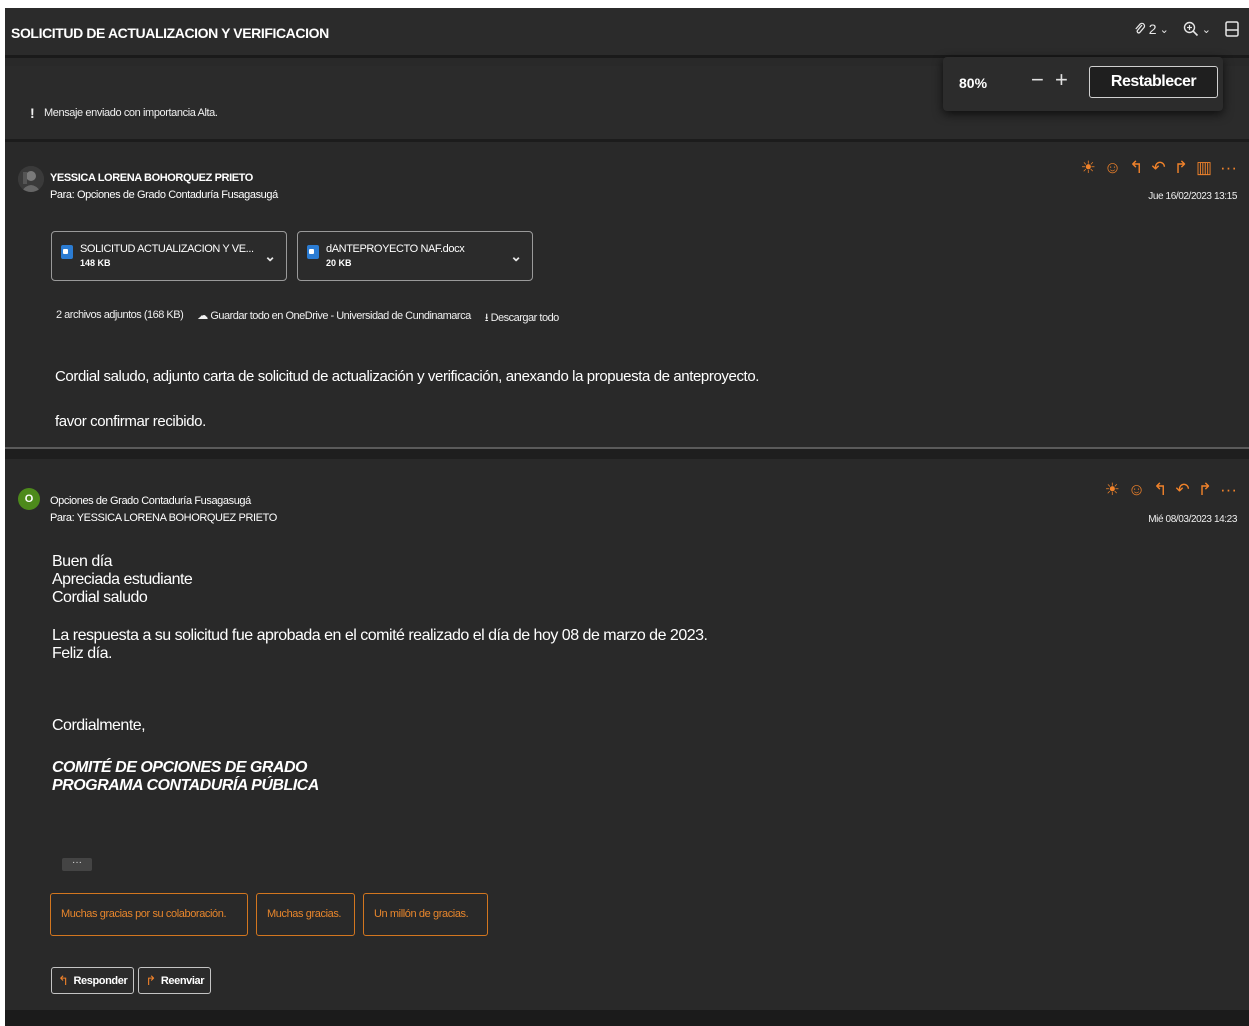 The width and height of the screenshot is (1249, 1026). Describe the element at coordinates (415, 256) in the screenshot. I see `attachment-card: dANTEPROYECTO NAF.docx 20 KB ⌄` at that location.